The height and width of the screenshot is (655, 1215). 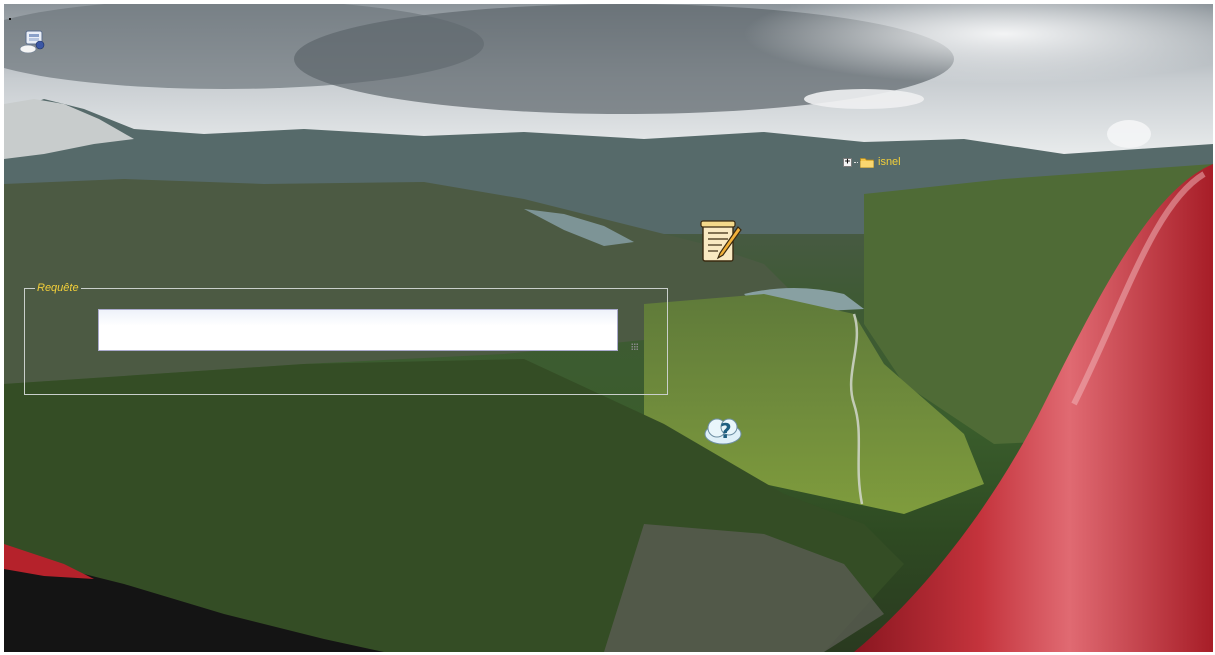 What do you see at coordinates (634, 346) in the screenshot?
I see `resize-grip-icon` at bounding box center [634, 346].